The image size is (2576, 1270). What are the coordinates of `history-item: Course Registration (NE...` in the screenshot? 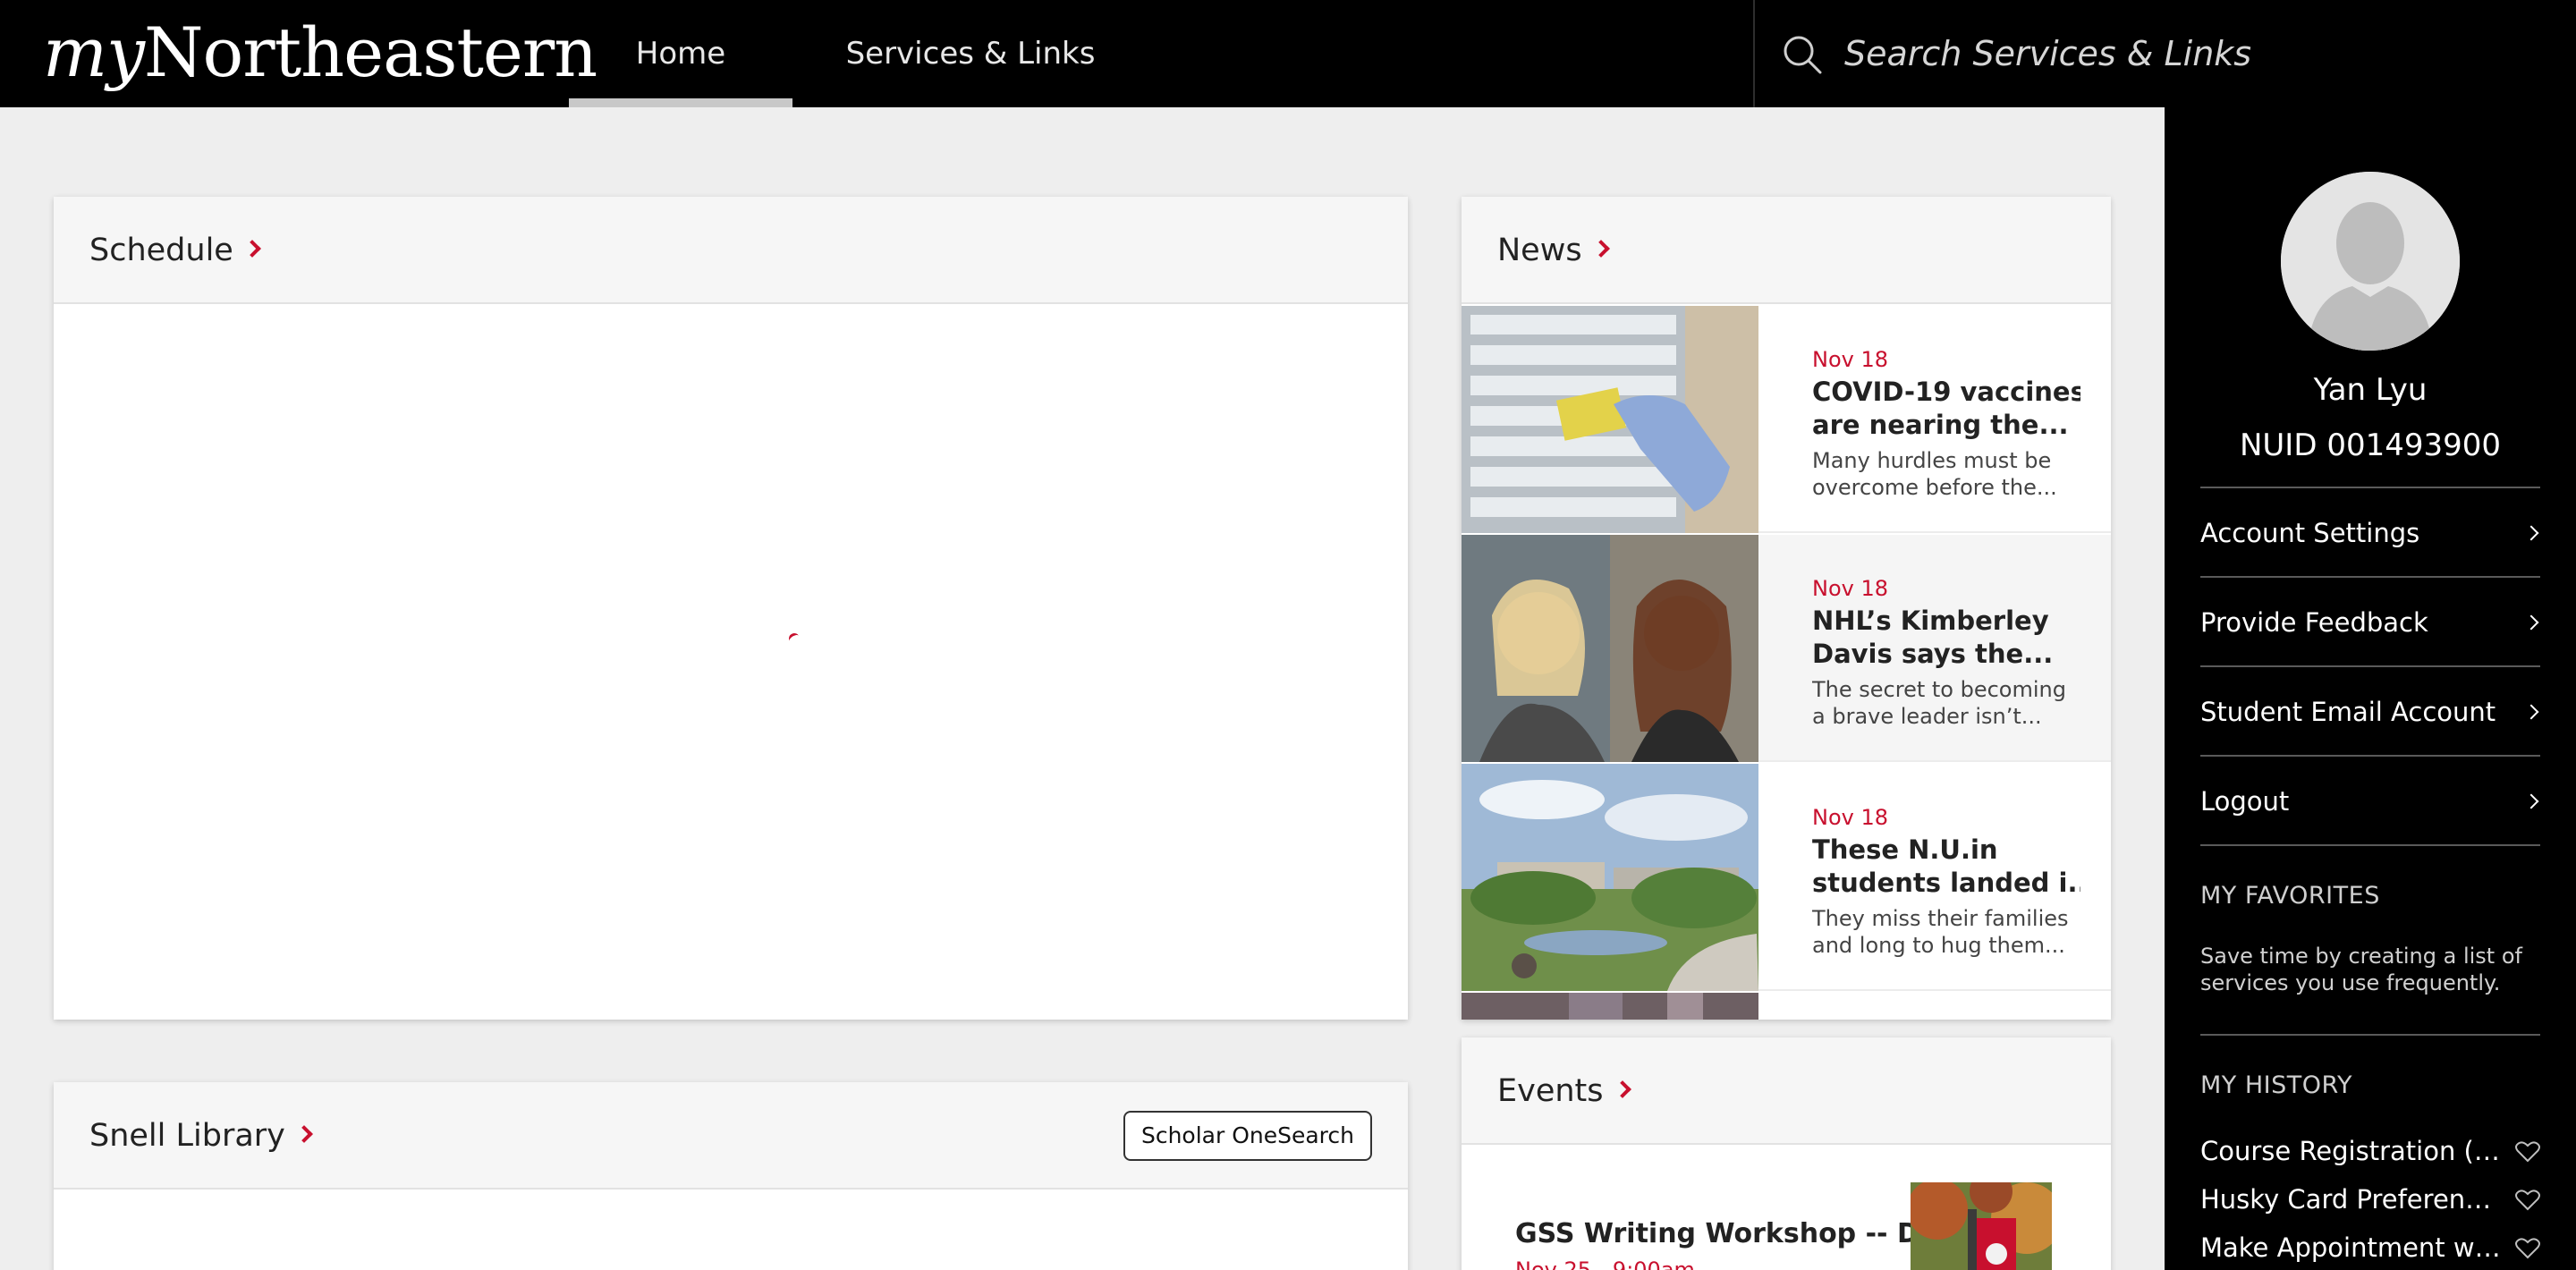 It's located at (2370, 1151).